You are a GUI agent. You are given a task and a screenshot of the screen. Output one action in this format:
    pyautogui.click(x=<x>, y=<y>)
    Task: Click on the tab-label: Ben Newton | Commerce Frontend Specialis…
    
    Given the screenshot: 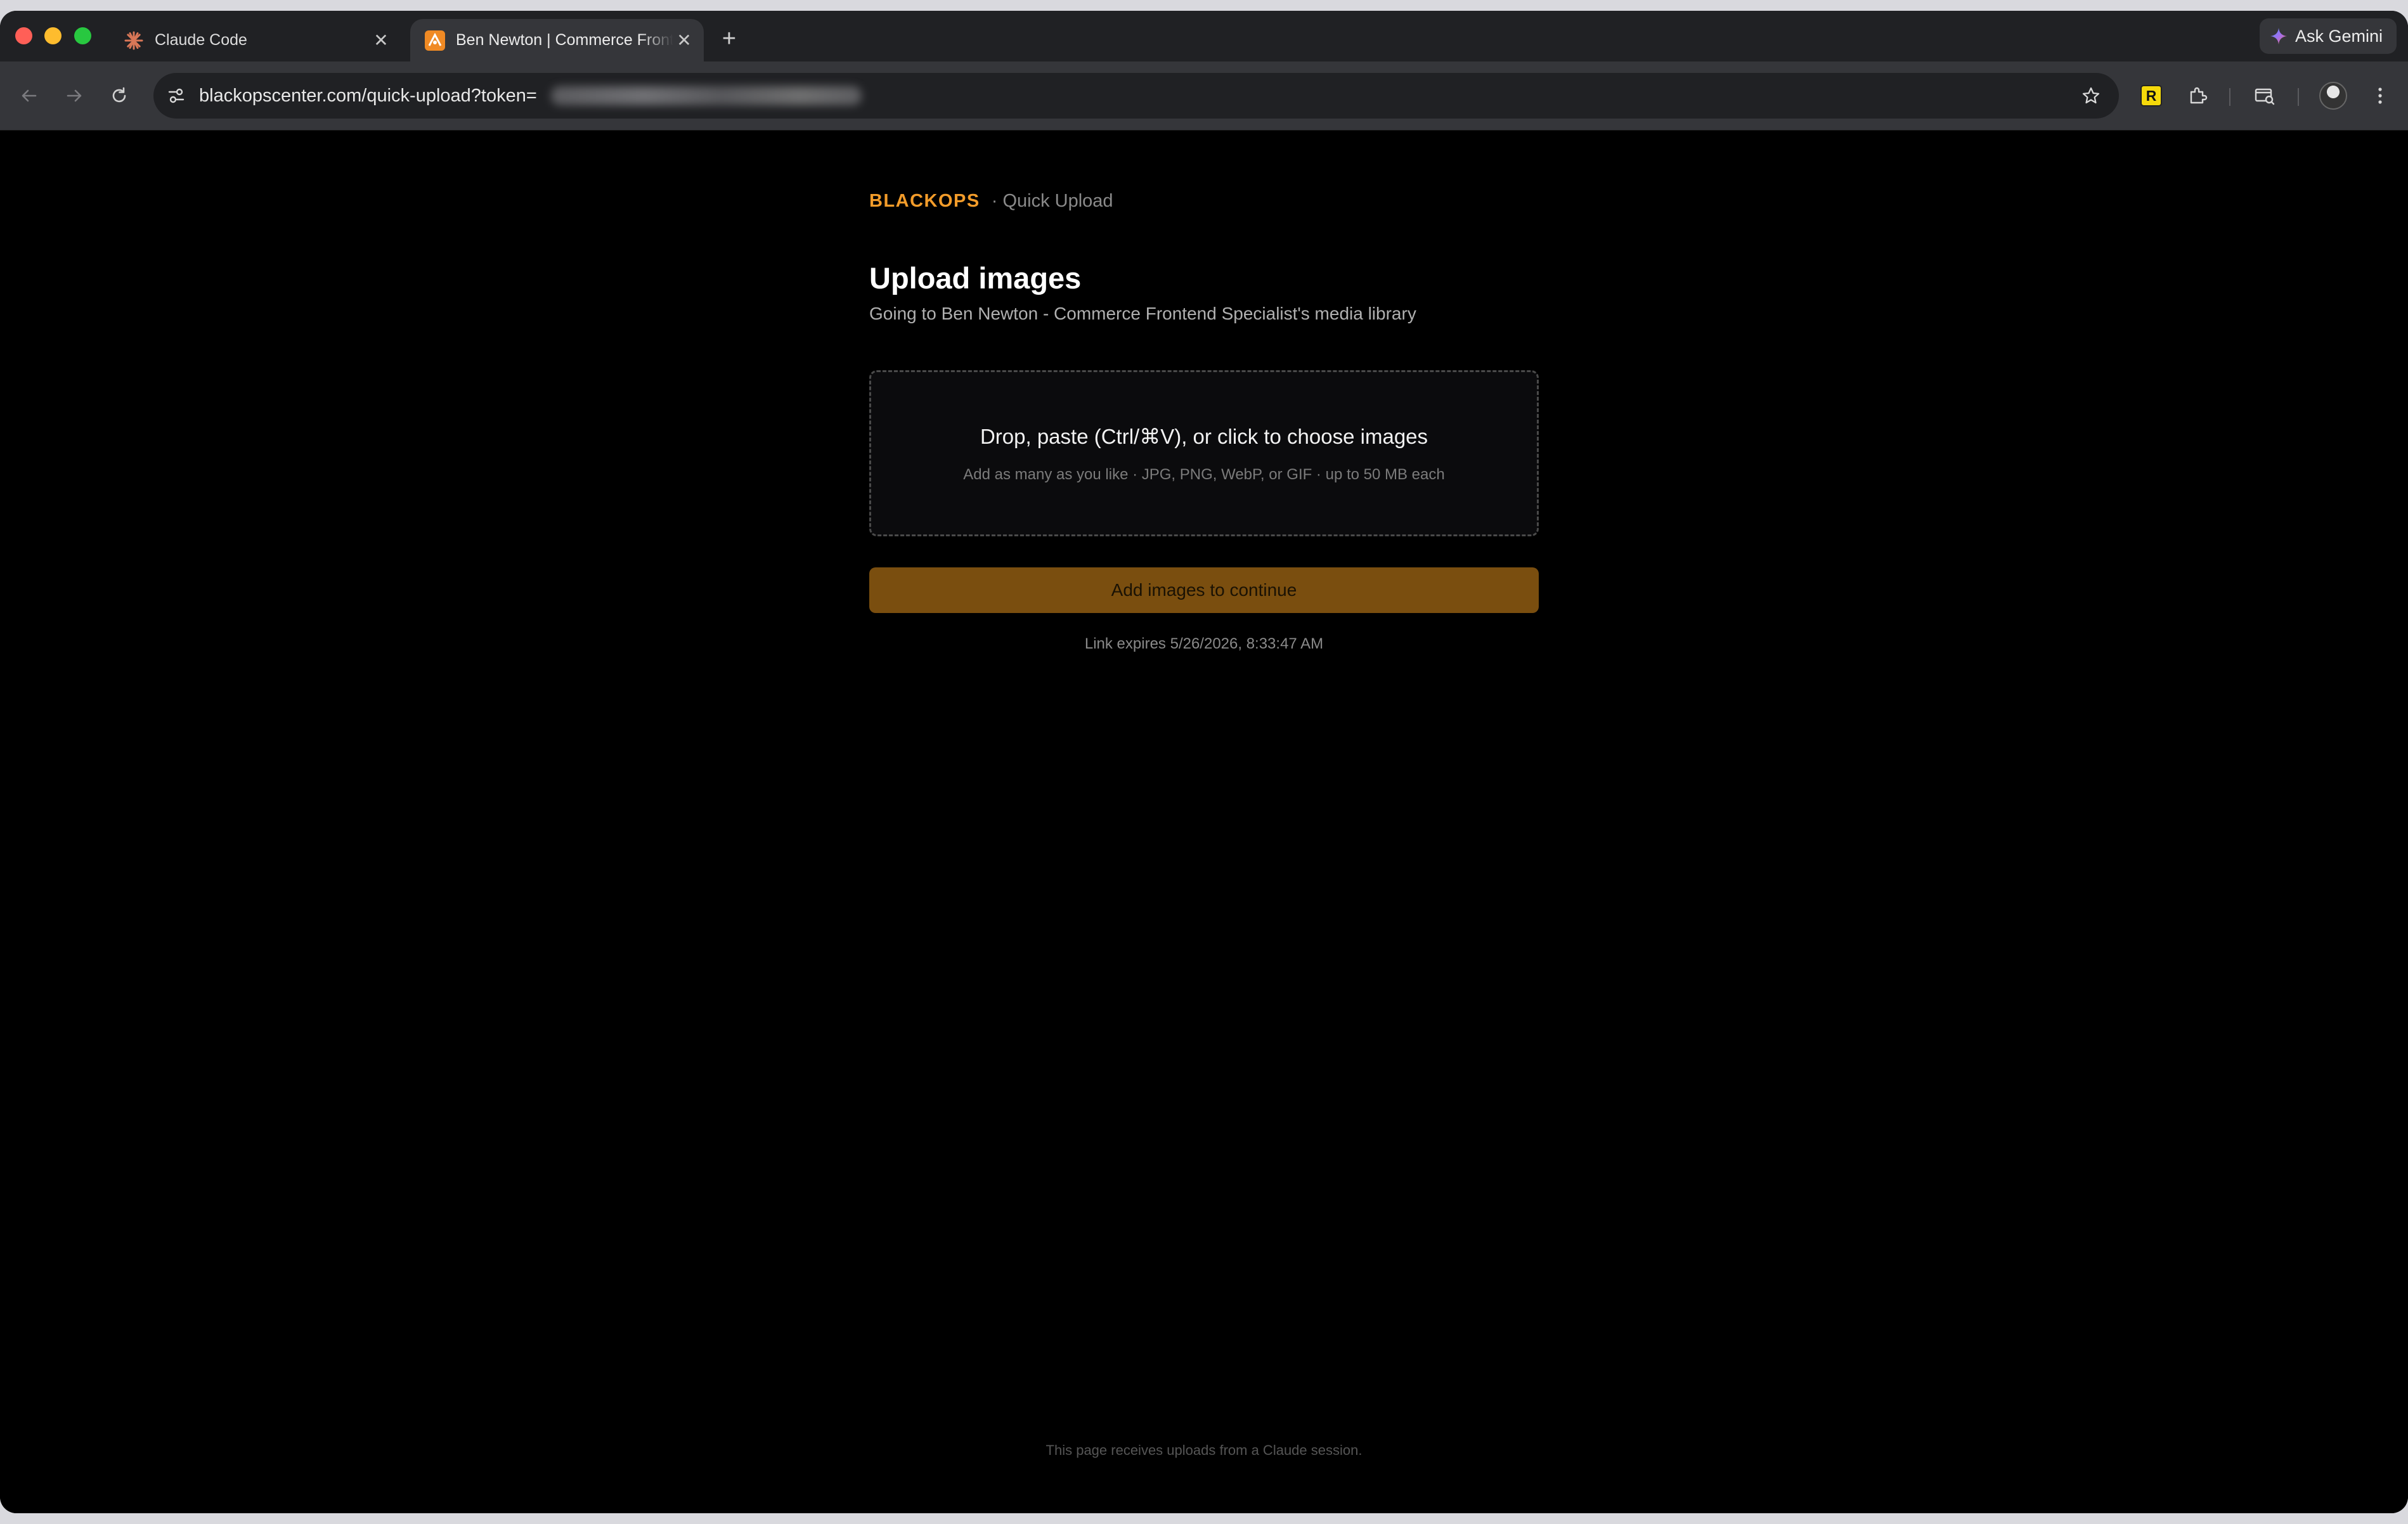 What is the action you would take?
    pyautogui.click(x=564, y=40)
    